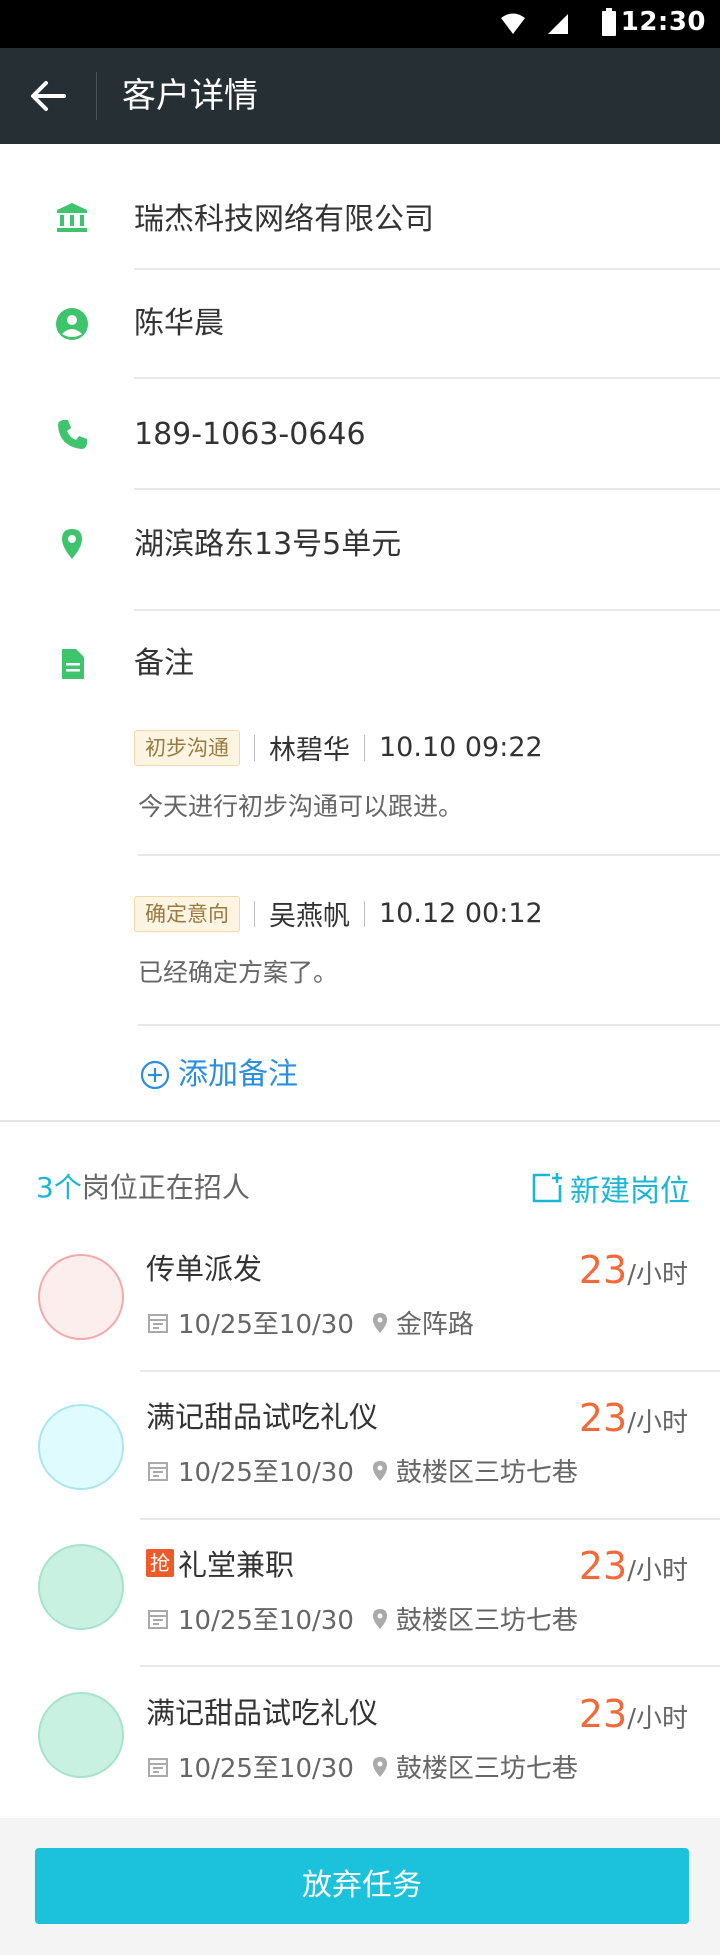 Image resolution: width=720 pixels, height=1955 pixels. What do you see at coordinates (73, 664) in the screenshot?
I see `document-icon` at bounding box center [73, 664].